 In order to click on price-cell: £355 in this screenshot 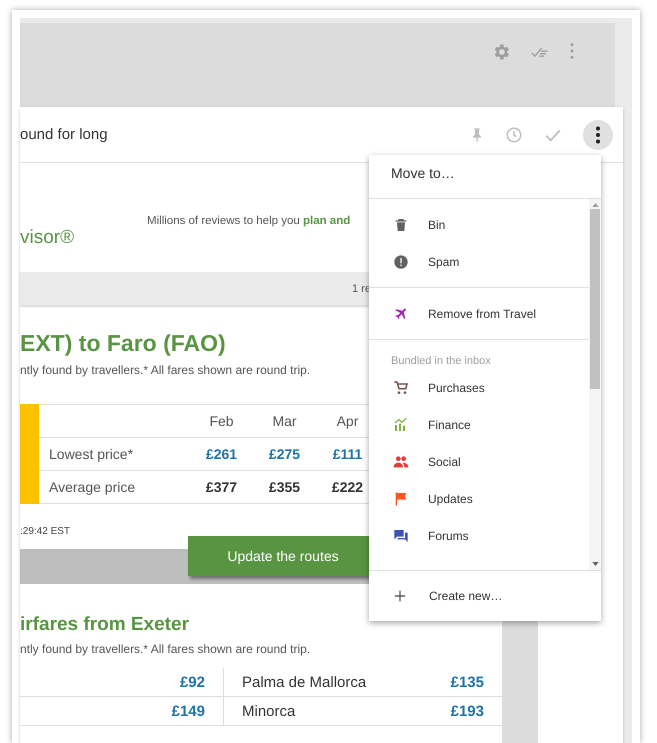, I will do `click(284, 487)`.